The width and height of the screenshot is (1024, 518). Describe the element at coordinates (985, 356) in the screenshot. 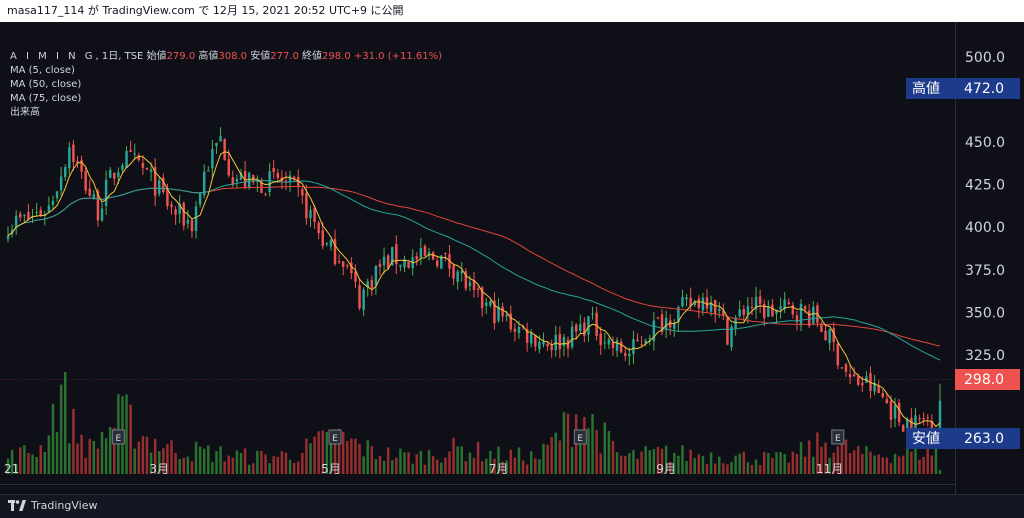

I see `price-tick-label: 325.0` at that location.